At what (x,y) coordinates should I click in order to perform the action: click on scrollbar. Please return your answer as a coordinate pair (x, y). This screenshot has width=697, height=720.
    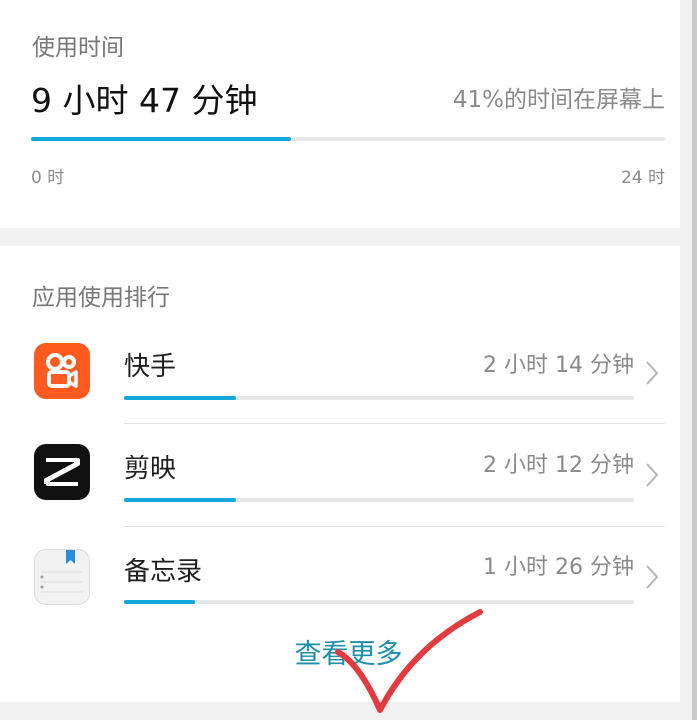
    Looking at the image, I should click on (694, 360).